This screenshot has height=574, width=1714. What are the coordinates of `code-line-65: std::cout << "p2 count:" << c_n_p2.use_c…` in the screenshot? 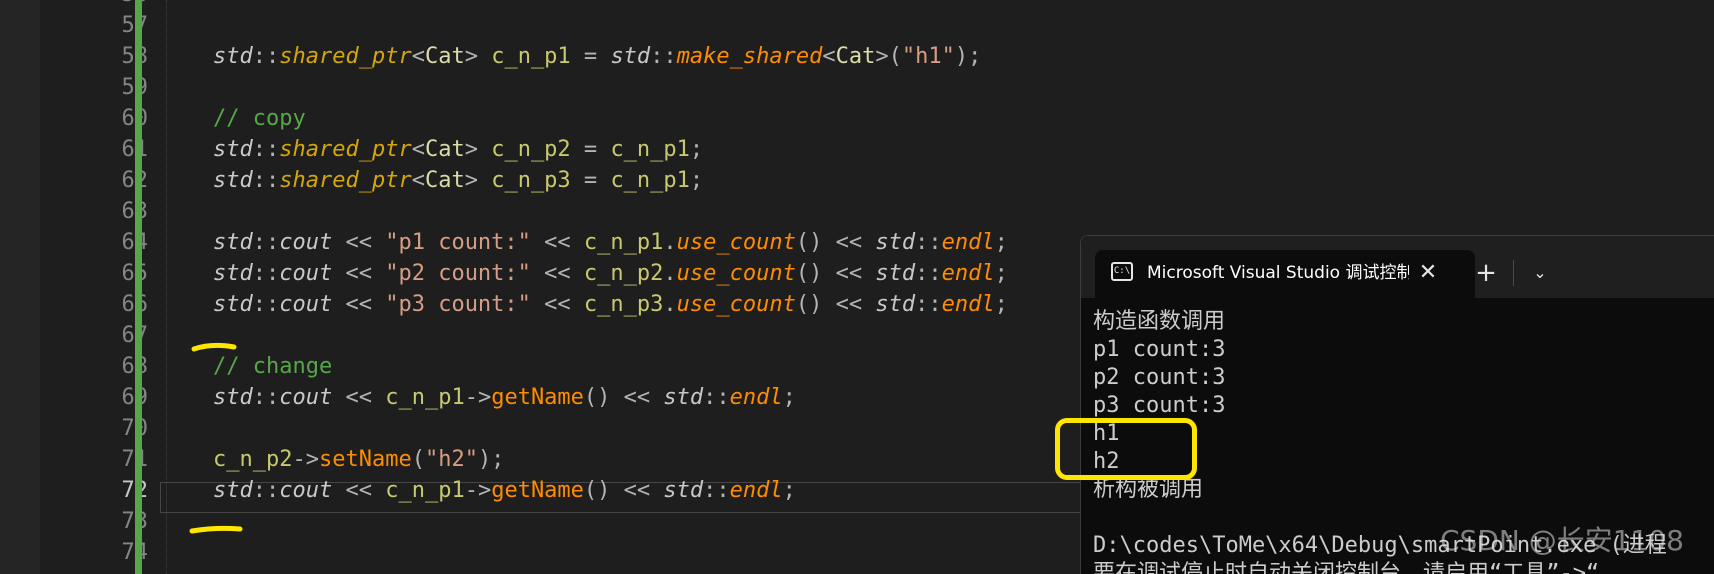 It's located at (610, 273).